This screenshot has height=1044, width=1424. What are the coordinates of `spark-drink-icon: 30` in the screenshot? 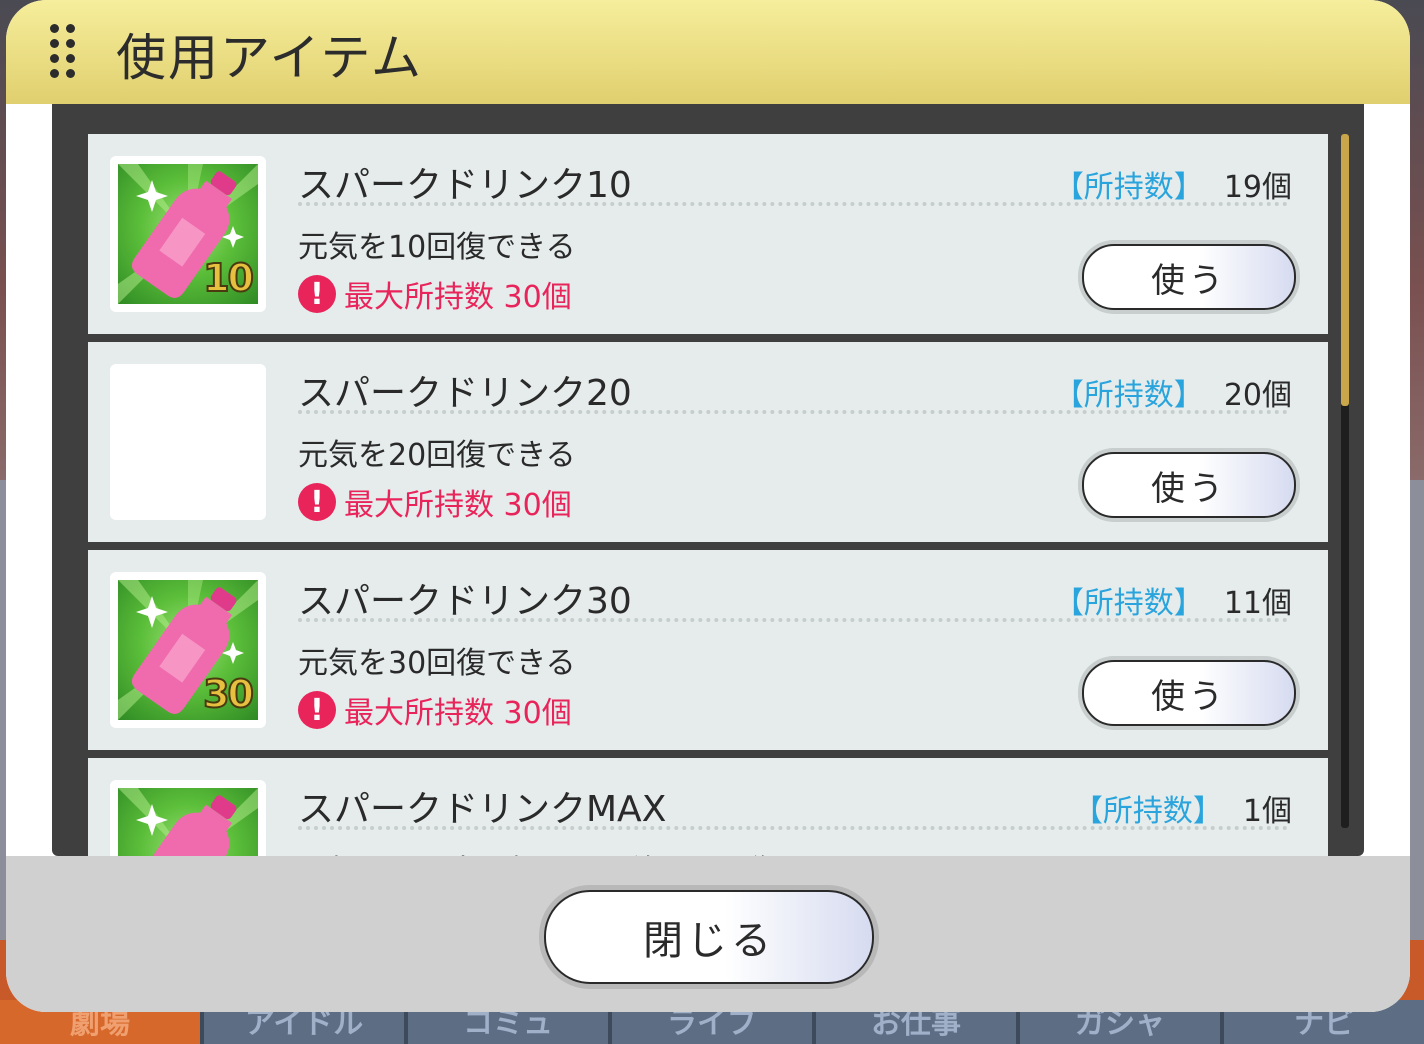 It's located at (188, 650).